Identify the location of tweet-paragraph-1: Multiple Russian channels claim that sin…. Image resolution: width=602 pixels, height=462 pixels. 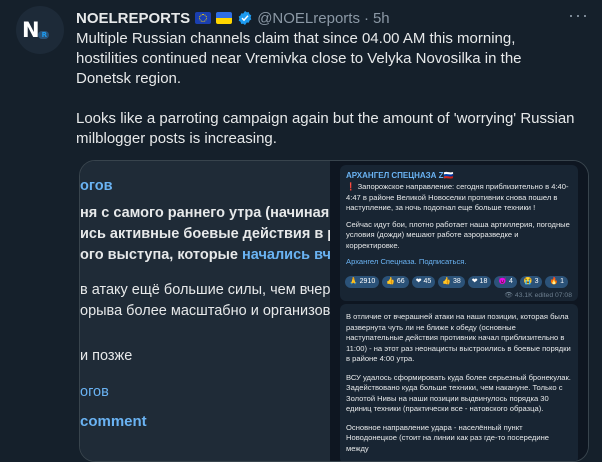
(299, 58).